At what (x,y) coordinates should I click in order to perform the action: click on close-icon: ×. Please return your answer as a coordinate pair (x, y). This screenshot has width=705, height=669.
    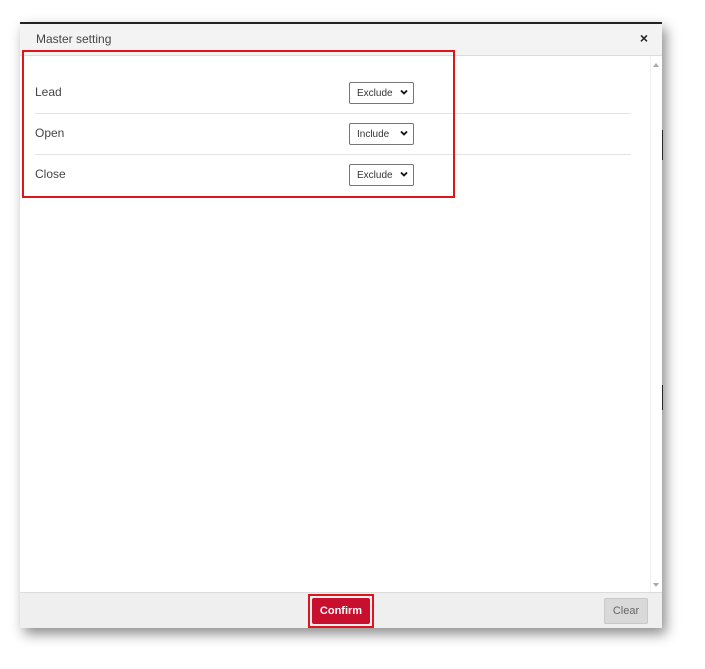
    Looking at the image, I should click on (644, 38).